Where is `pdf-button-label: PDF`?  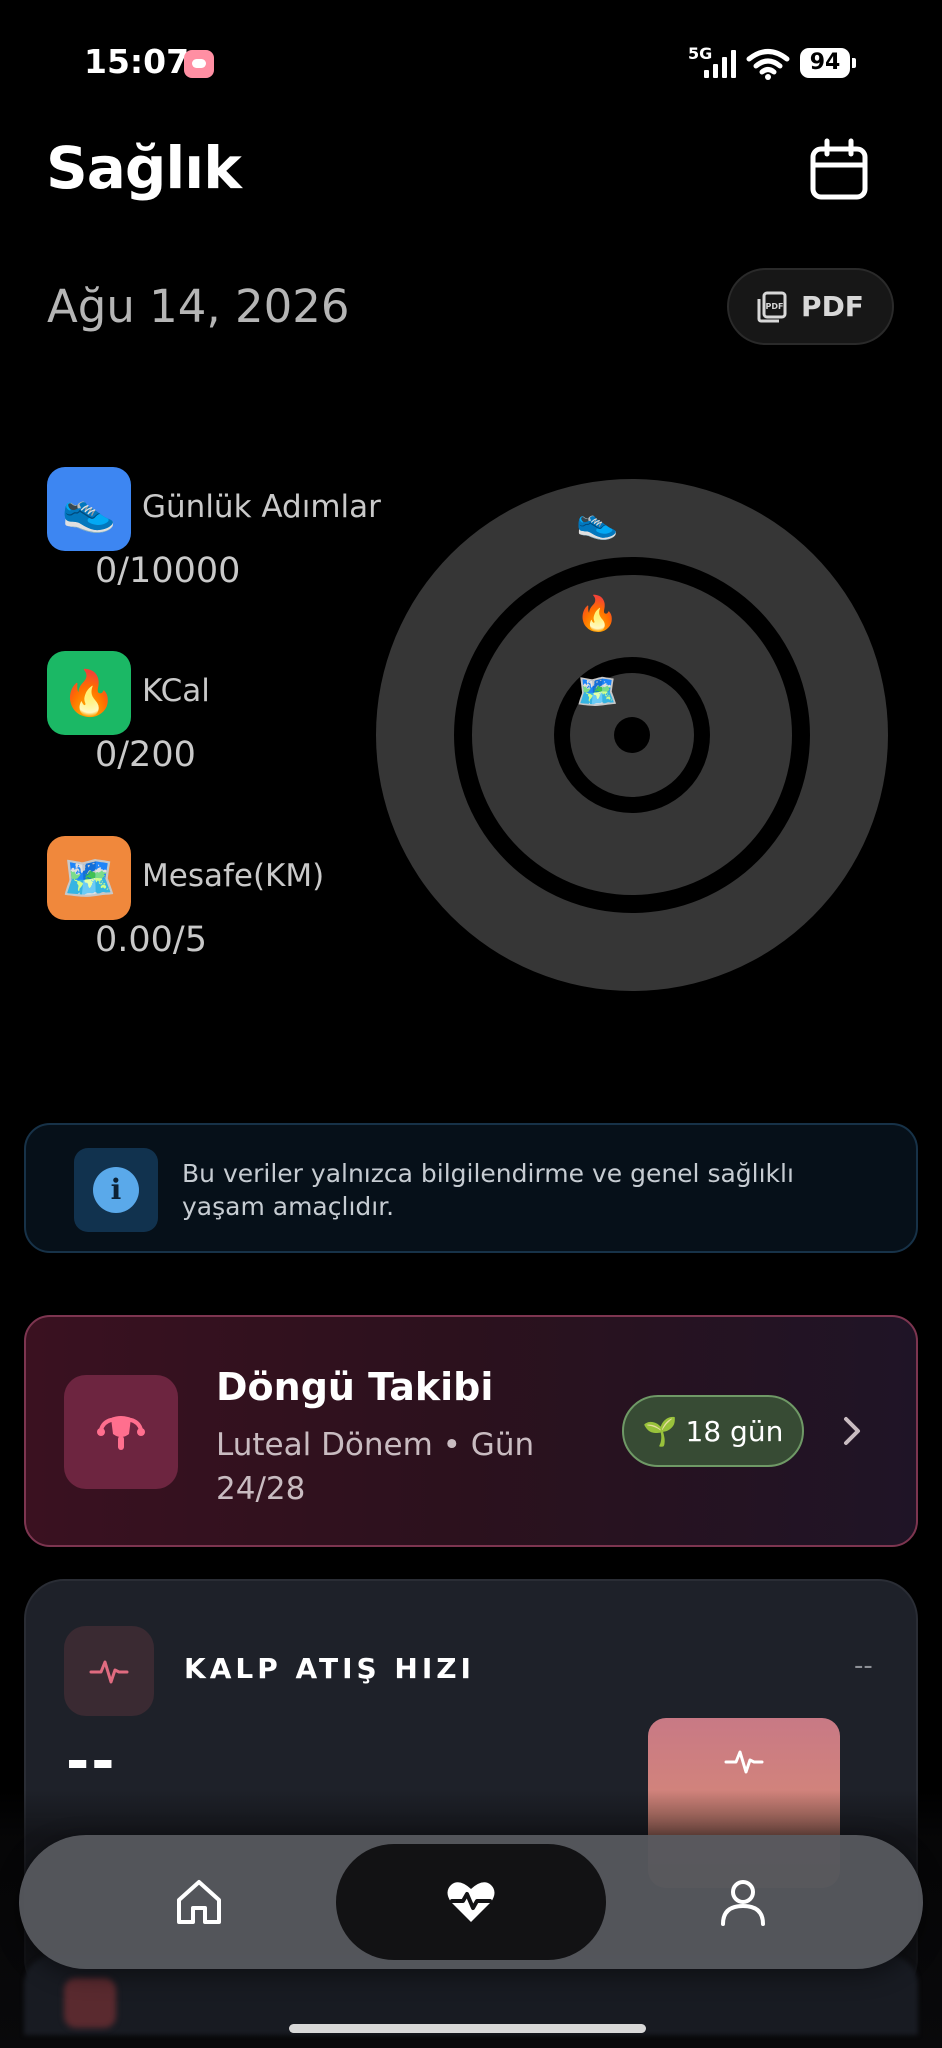
pdf-button-label: PDF is located at coordinates (832, 306).